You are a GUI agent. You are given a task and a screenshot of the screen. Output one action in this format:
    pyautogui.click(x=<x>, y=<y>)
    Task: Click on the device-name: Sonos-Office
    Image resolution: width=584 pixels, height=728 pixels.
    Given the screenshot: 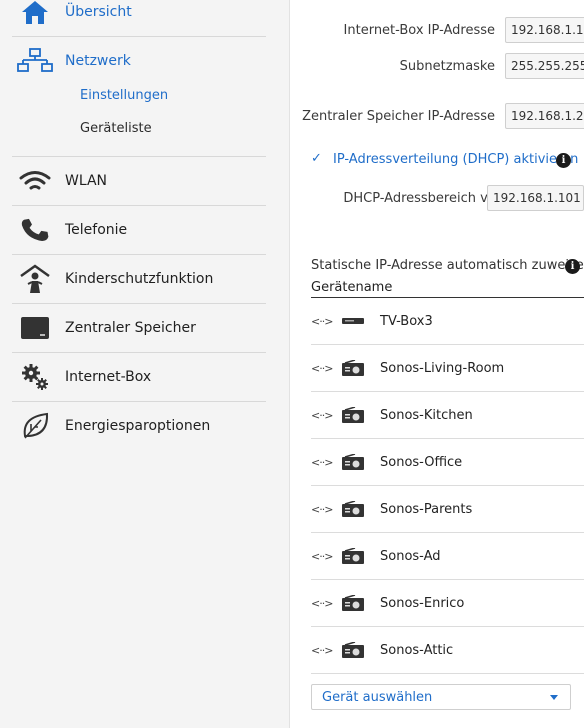 What is the action you would take?
    pyautogui.click(x=421, y=462)
    